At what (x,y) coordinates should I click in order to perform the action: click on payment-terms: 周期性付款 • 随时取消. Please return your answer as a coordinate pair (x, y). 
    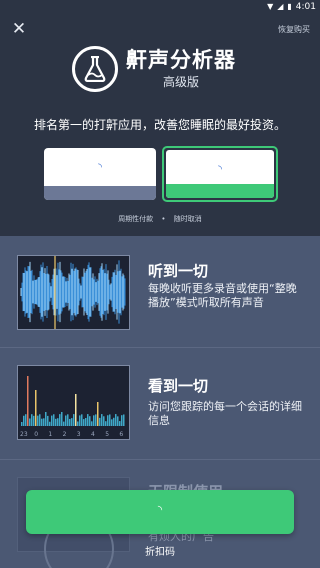
    Looking at the image, I should click on (160, 219).